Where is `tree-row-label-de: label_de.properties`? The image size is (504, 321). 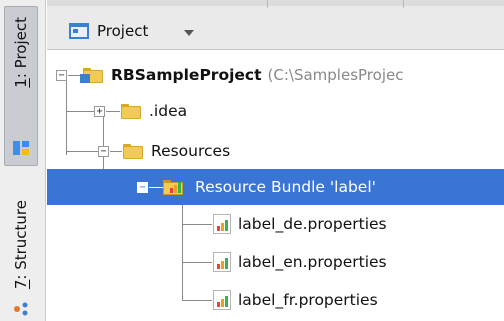 tree-row-label-de: label_de.properties is located at coordinates (275, 224).